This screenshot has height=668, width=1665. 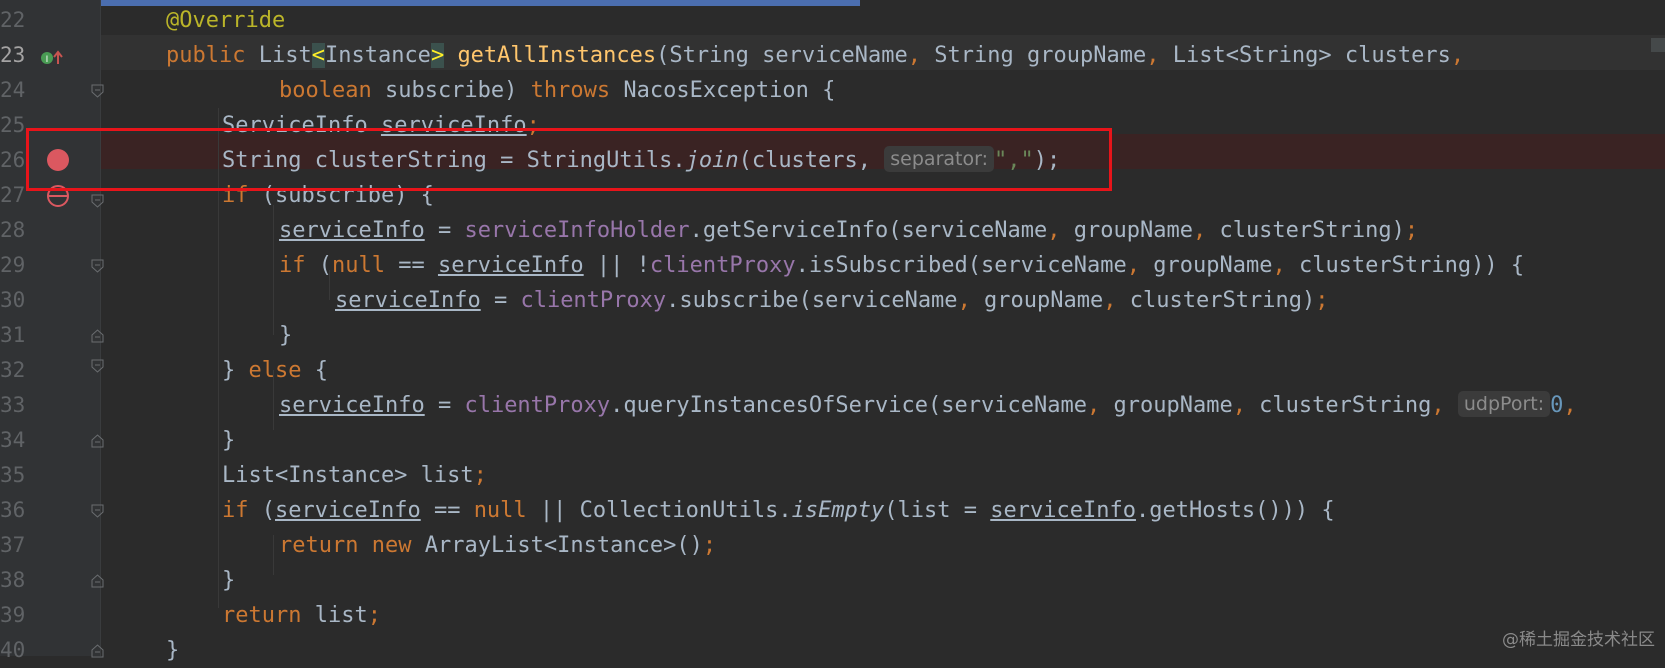 What do you see at coordinates (13, 580) in the screenshot?
I see `line-number: 38` at bounding box center [13, 580].